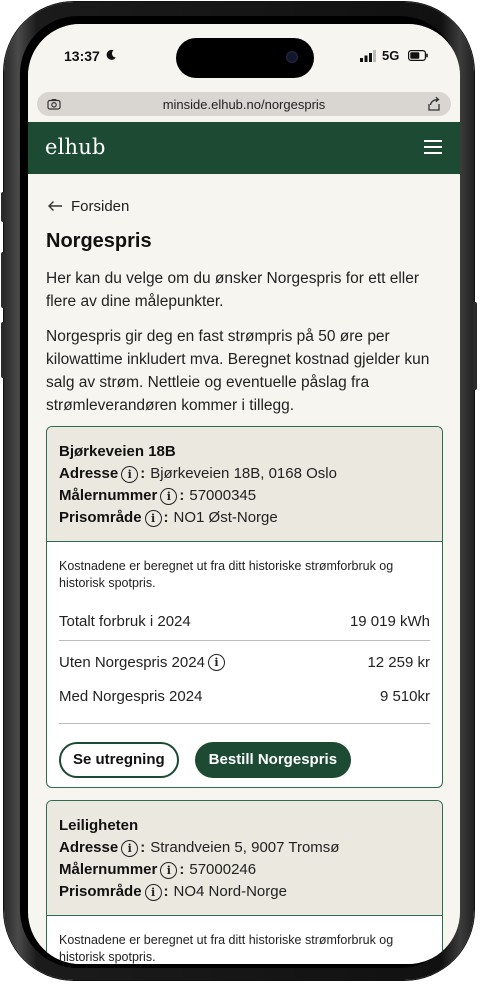  I want to click on power-button, so click(475, 346).